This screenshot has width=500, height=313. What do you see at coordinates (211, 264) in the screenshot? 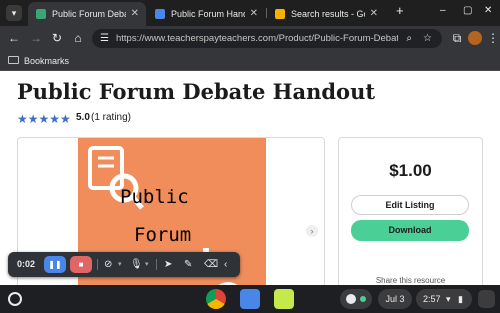
I see `eraser-icon: ⌫` at bounding box center [211, 264].